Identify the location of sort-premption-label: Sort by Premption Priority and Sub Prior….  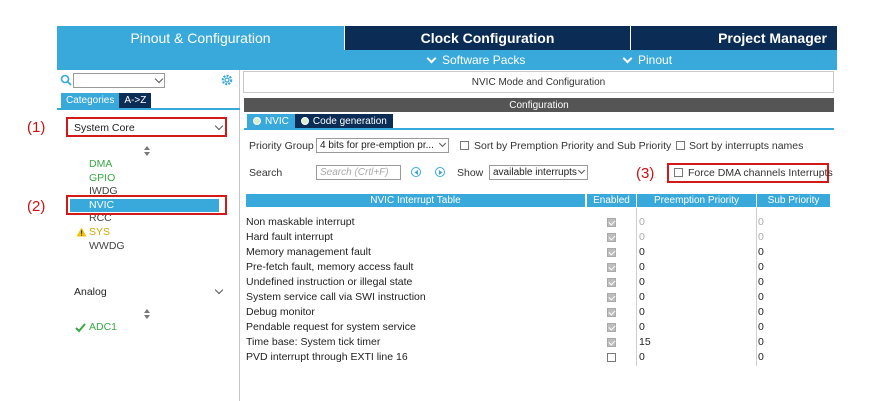
(573, 146).